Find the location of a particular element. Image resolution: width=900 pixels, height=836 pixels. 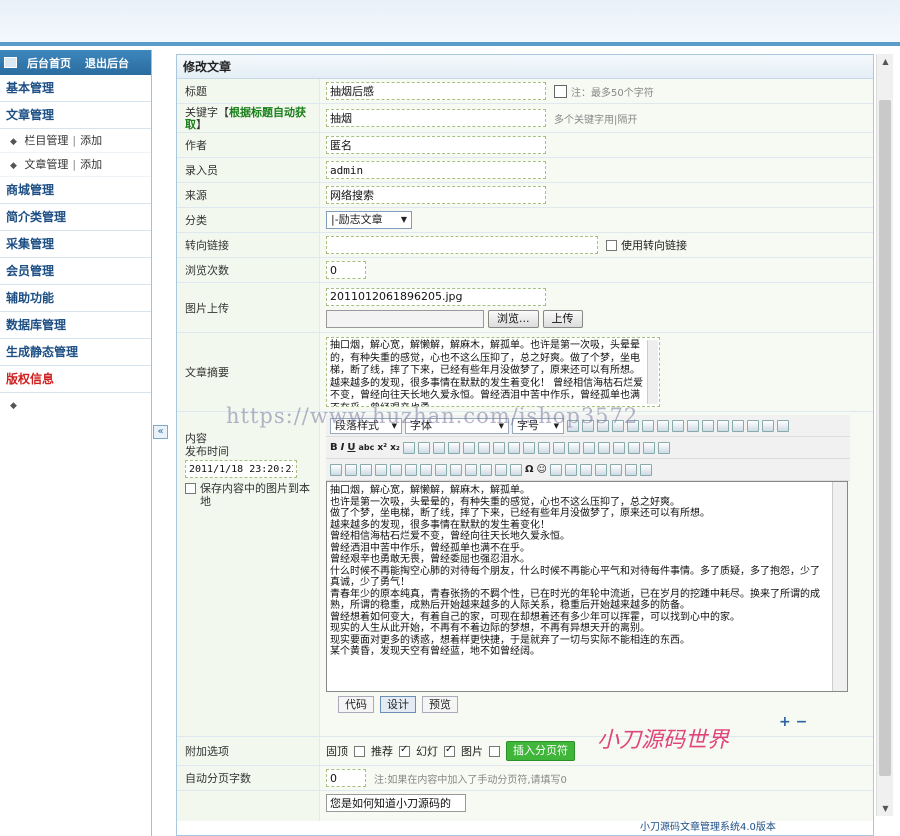

main-scrollbar: ▲ ▼ is located at coordinates (884, 435).